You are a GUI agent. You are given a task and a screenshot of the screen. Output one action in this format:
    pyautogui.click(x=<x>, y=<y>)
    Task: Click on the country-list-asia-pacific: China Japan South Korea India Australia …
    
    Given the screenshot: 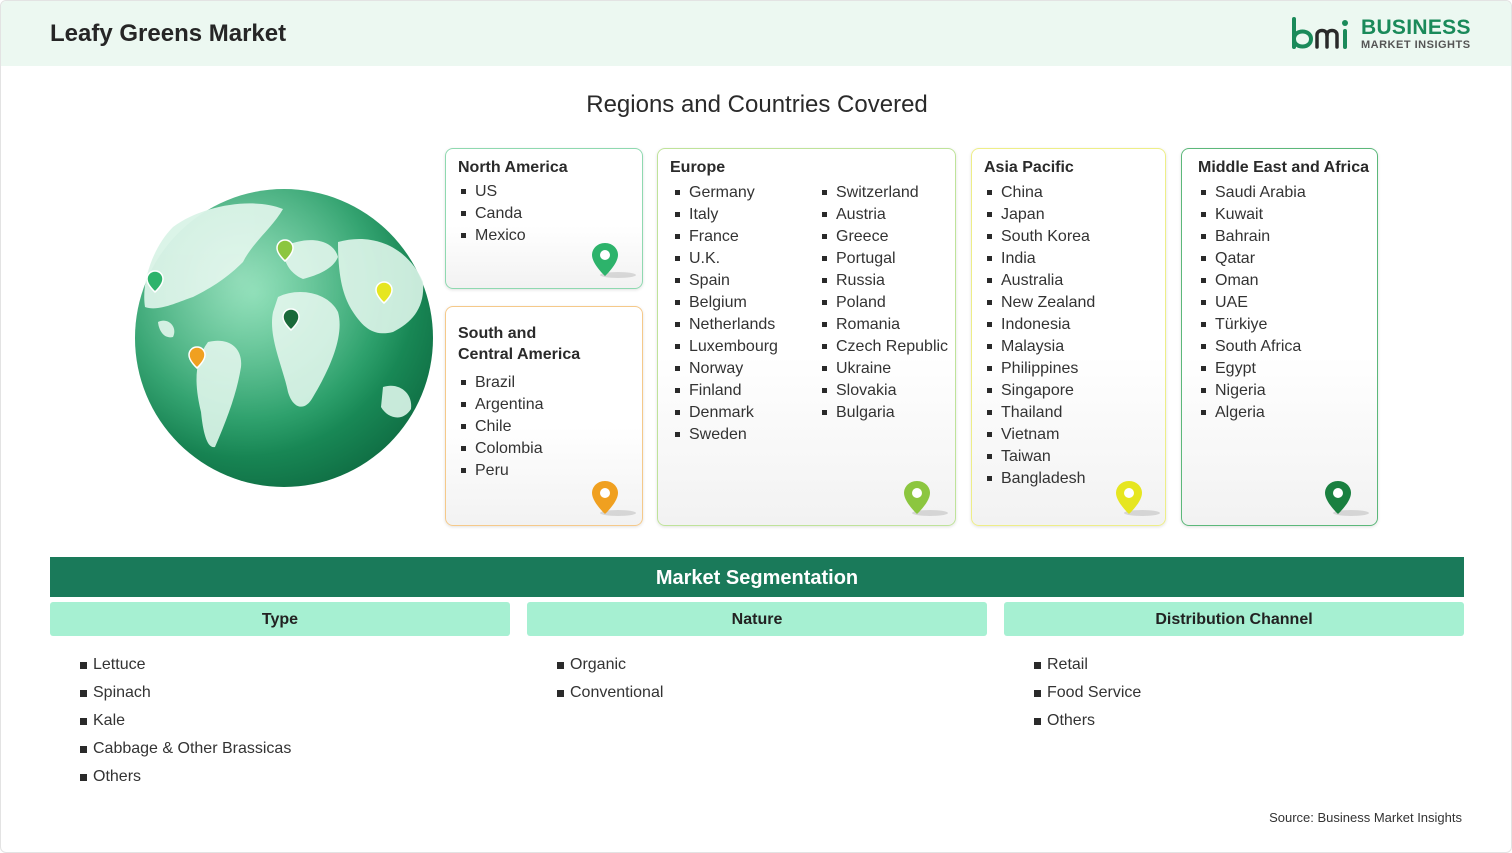 What is the action you would take?
    pyautogui.click(x=1039, y=336)
    